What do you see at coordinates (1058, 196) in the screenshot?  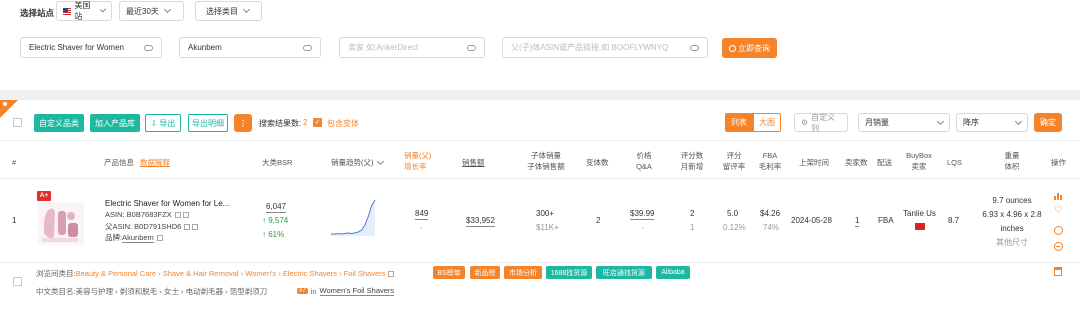 I see `chart-icon` at bounding box center [1058, 196].